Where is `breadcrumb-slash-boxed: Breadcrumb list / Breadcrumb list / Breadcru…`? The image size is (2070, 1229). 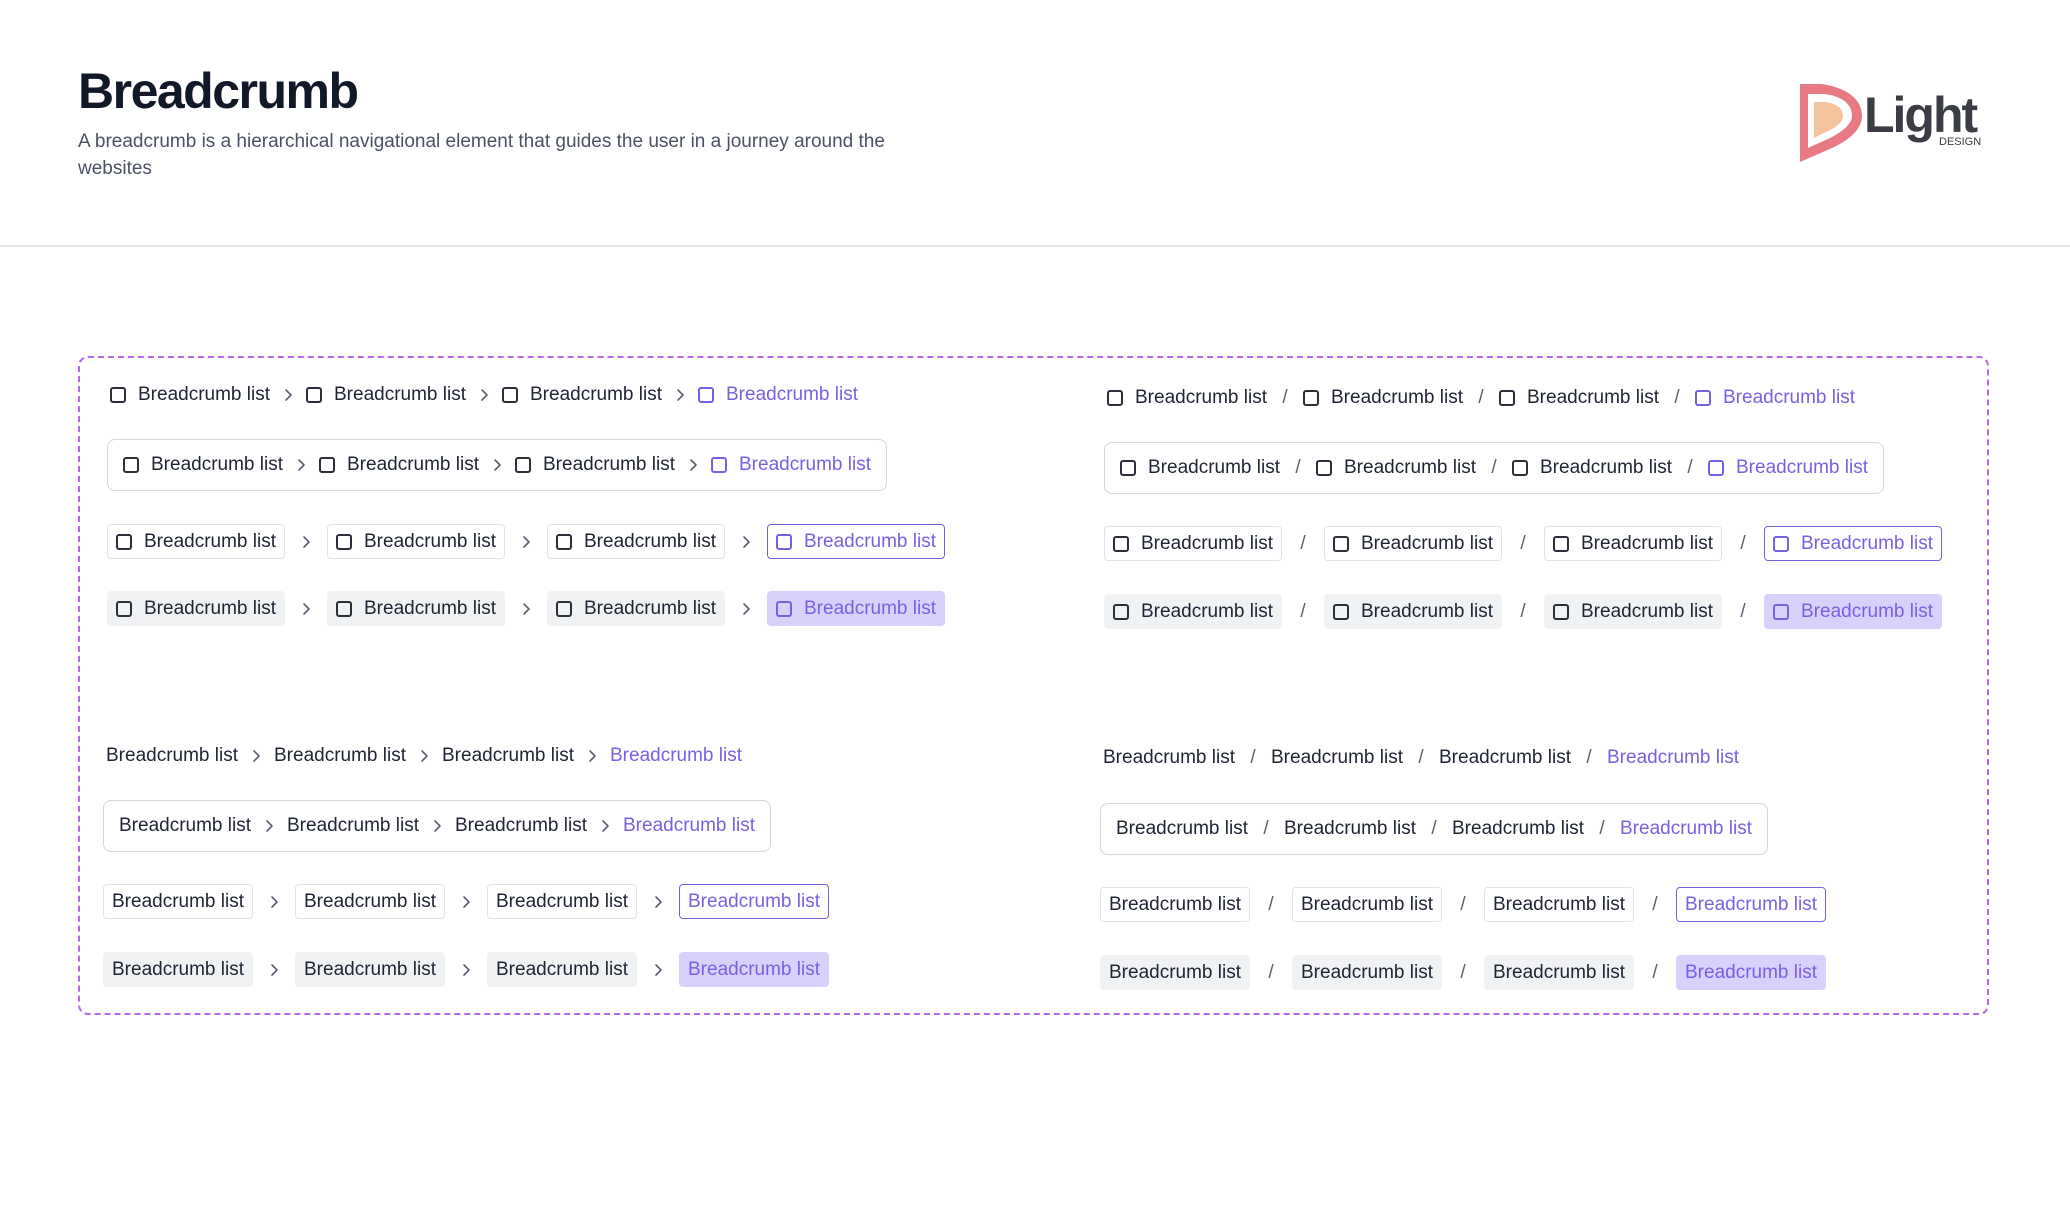 breadcrumb-slash-boxed: Breadcrumb list / Breadcrumb list / Breadcru… is located at coordinates (1463, 904).